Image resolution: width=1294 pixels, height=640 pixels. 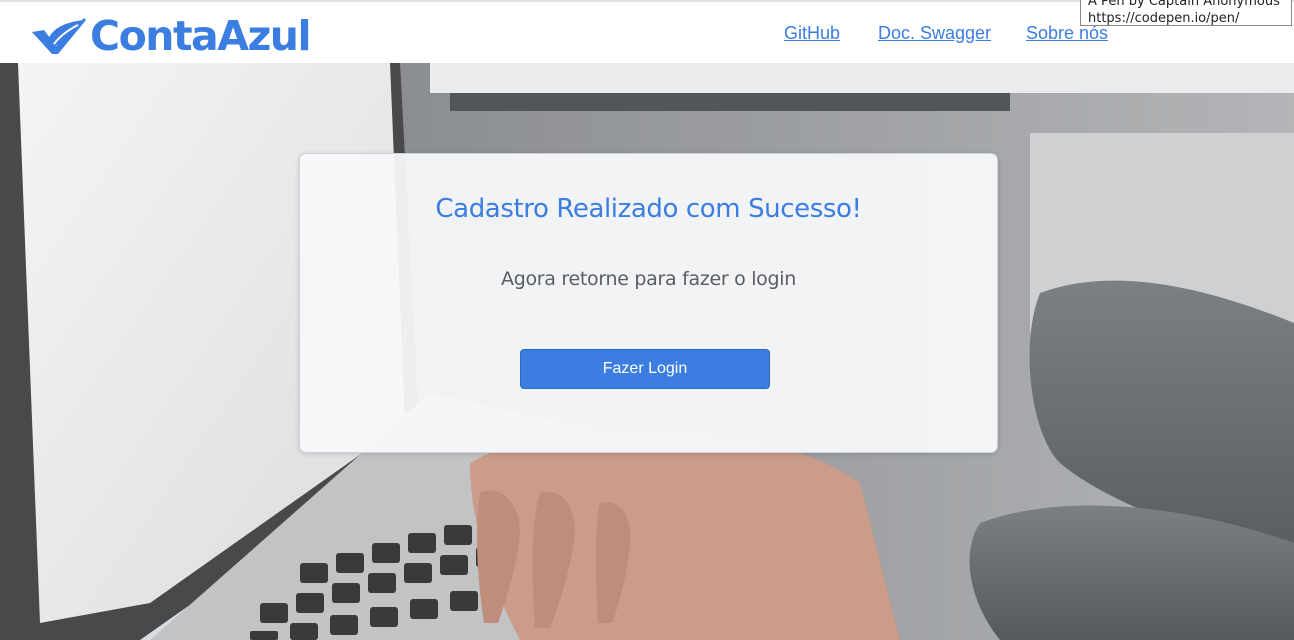 What do you see at coordinates (645, 369) in the screenshot?
I see `login-button: Fazer Login` at bounding box center [645, 369].